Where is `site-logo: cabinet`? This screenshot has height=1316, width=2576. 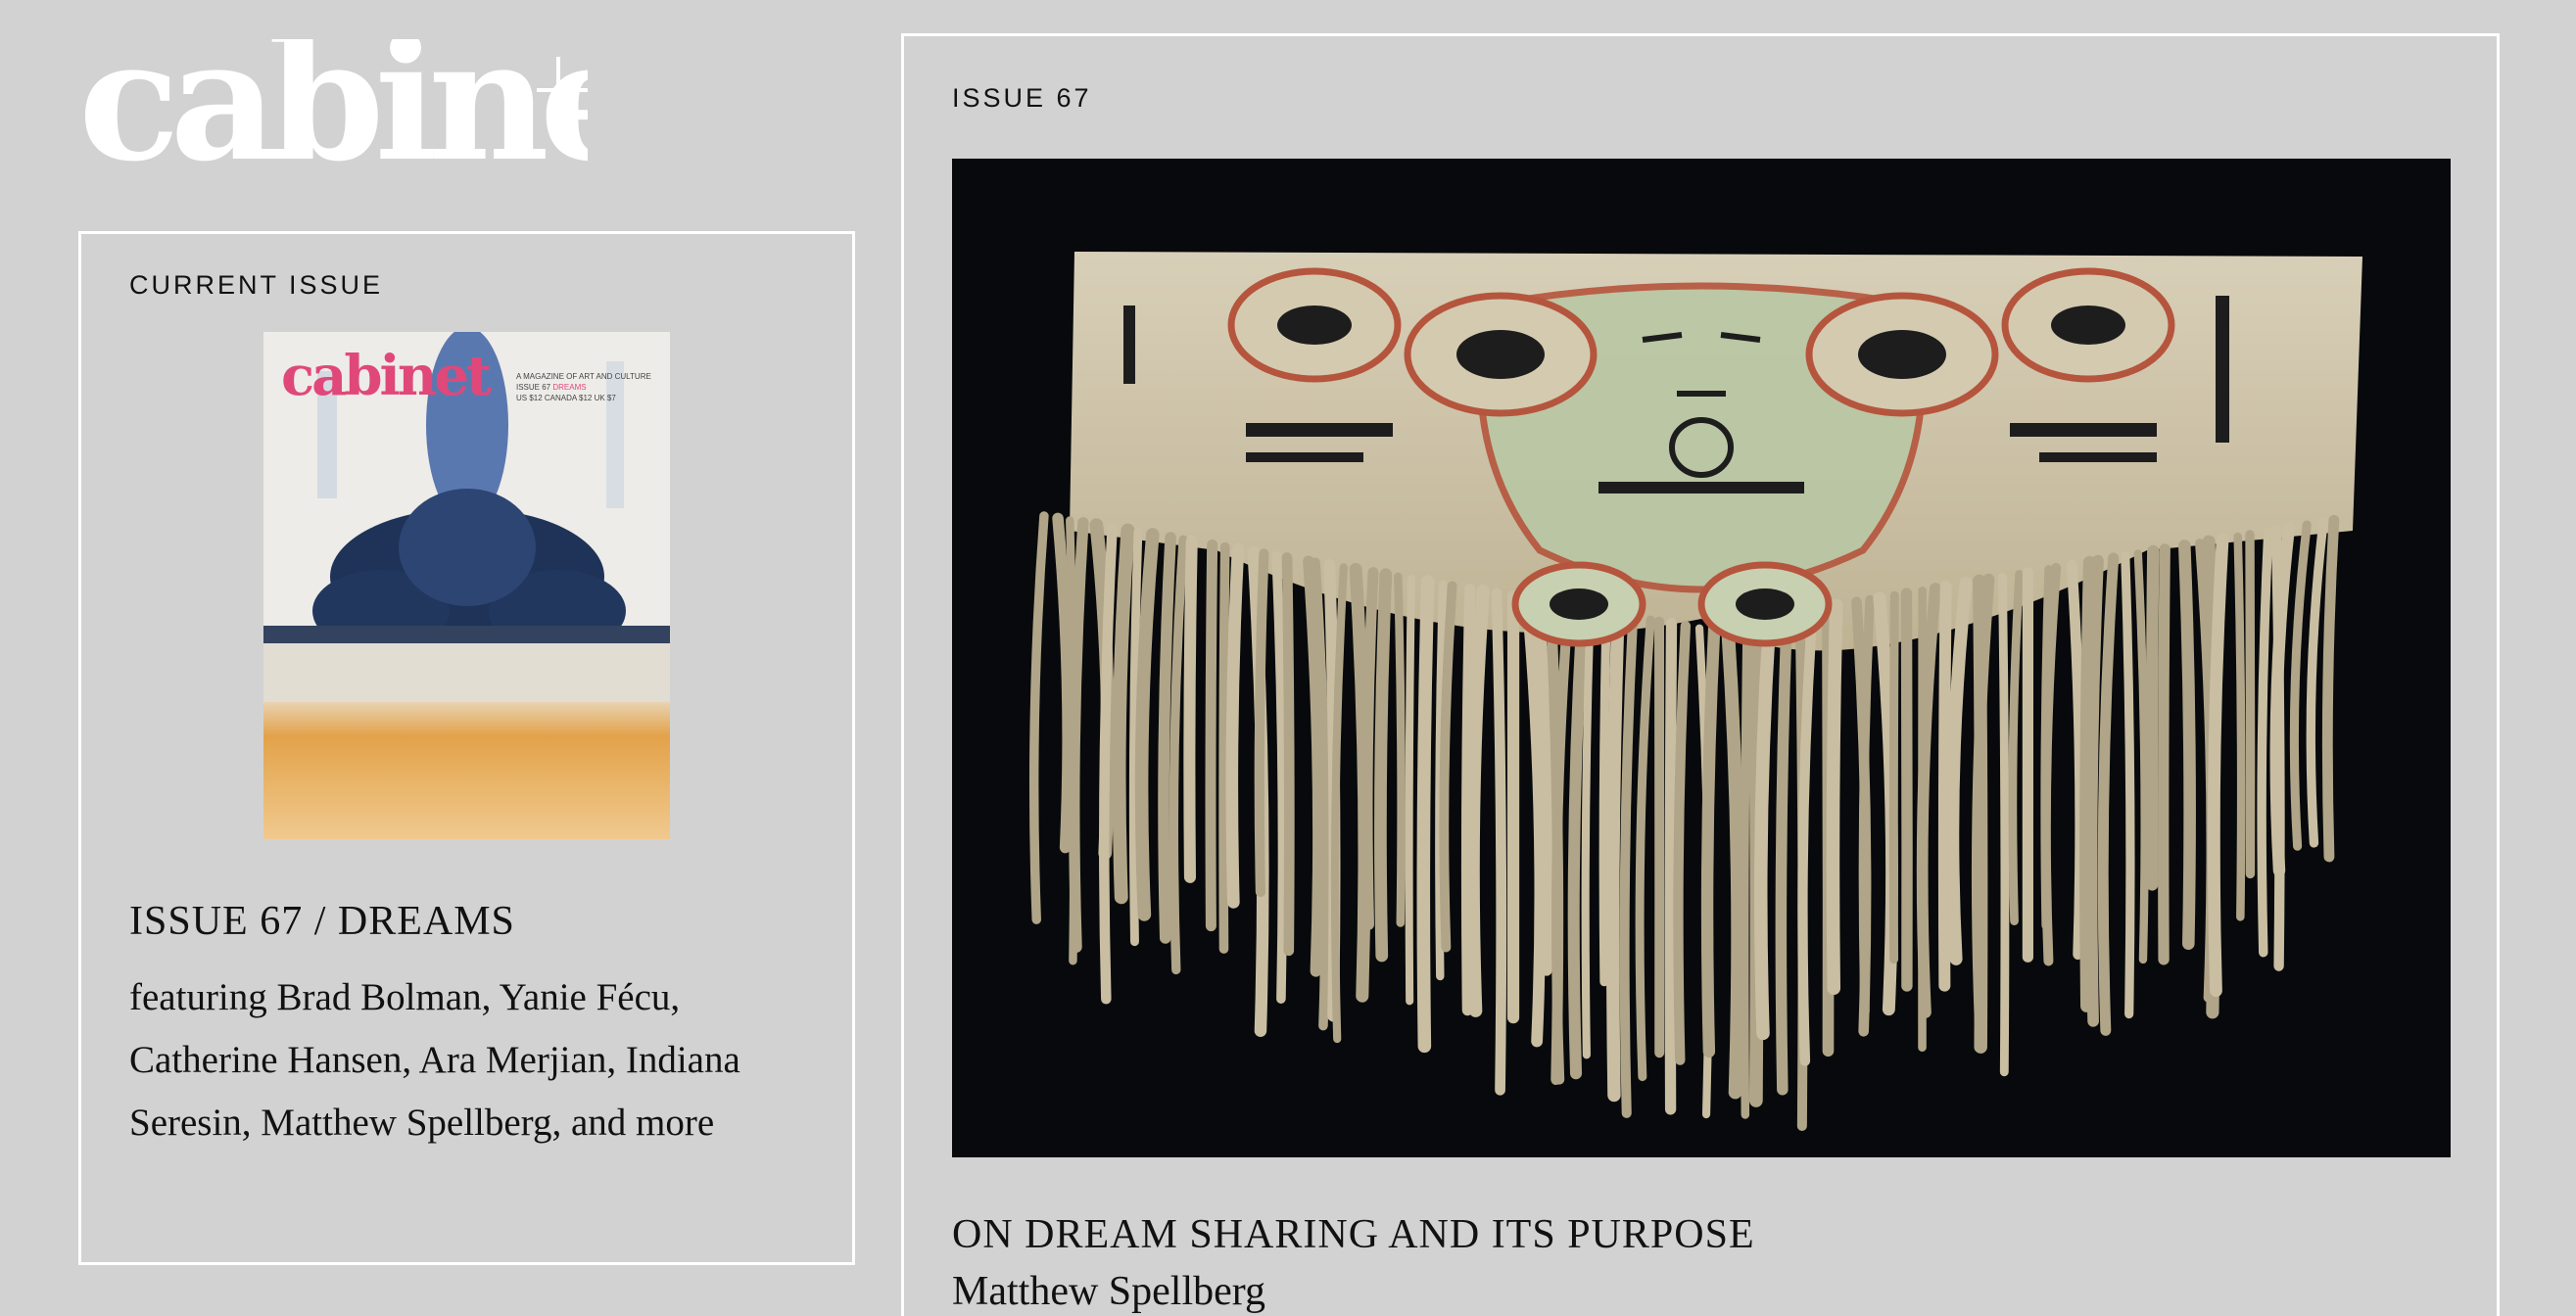
site-logo: cabinet is located at coordinates (400, 101).